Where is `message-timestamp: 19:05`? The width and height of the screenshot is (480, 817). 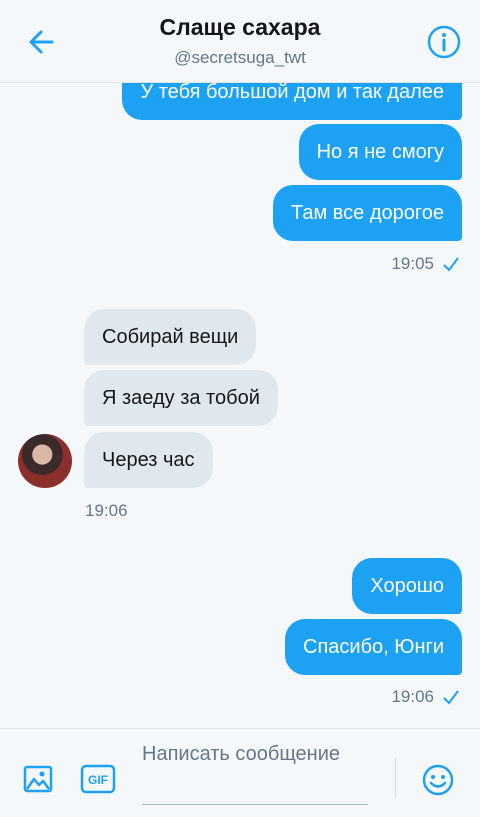 message-timestamp: 19:05 is located at coordinates (412, 263).